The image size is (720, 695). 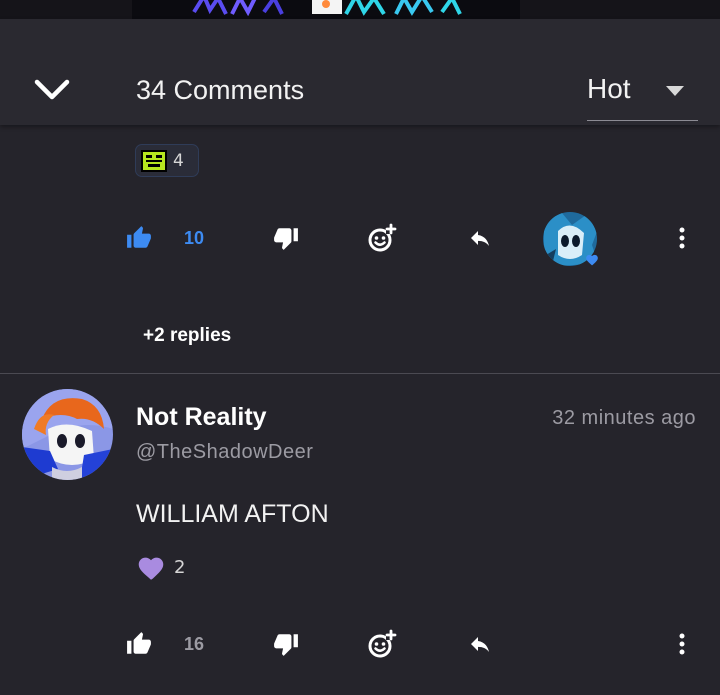 I want to click on video-thumbnail, so click(x=326, y=9).